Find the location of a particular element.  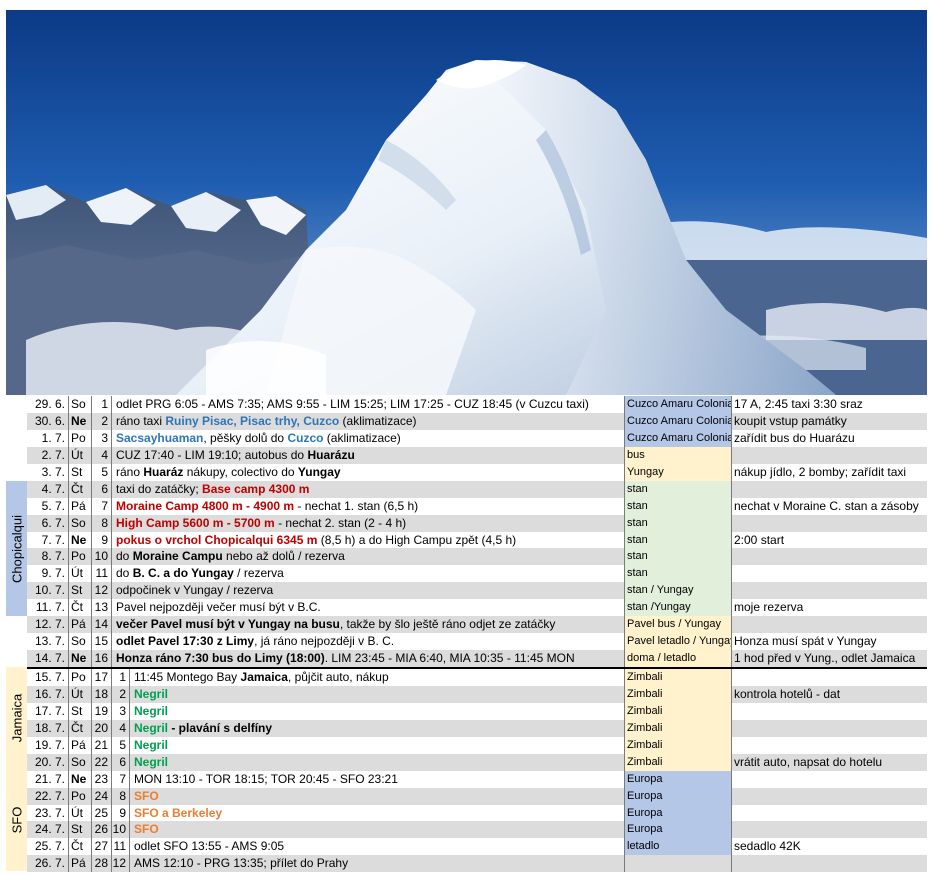

accommodation-cell: doma / letadlo is located at coordinates (678, 658).